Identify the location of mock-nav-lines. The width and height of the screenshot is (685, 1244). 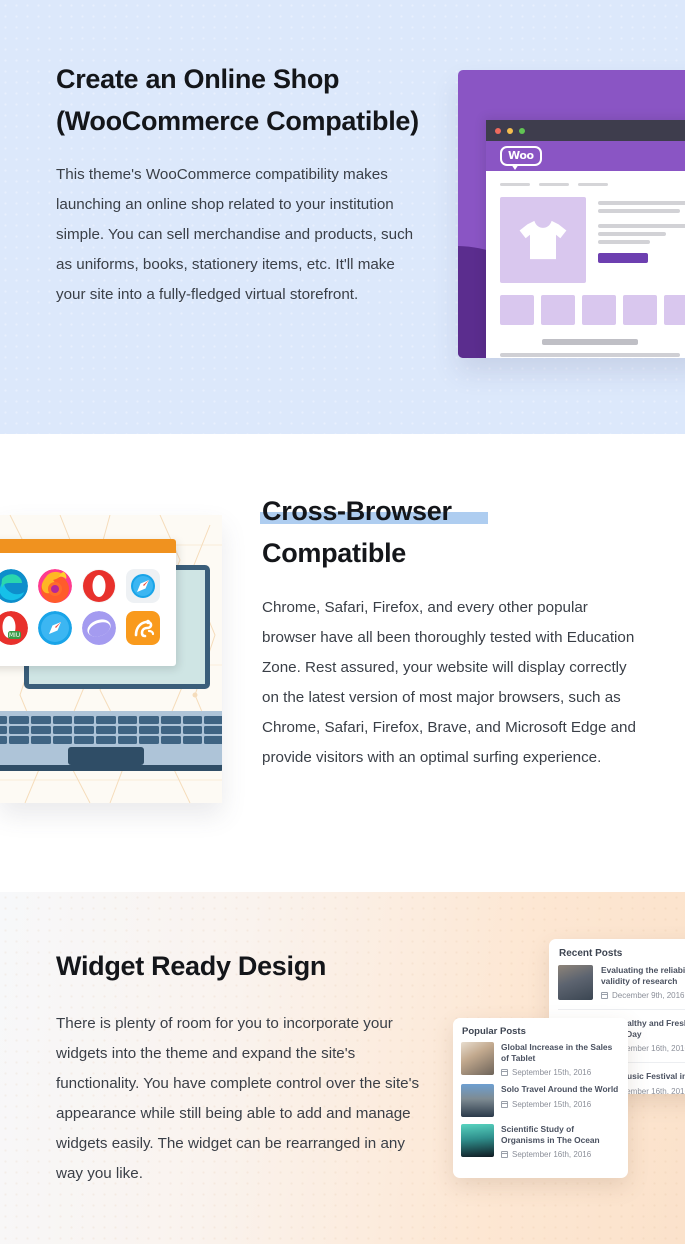
(592, 184).